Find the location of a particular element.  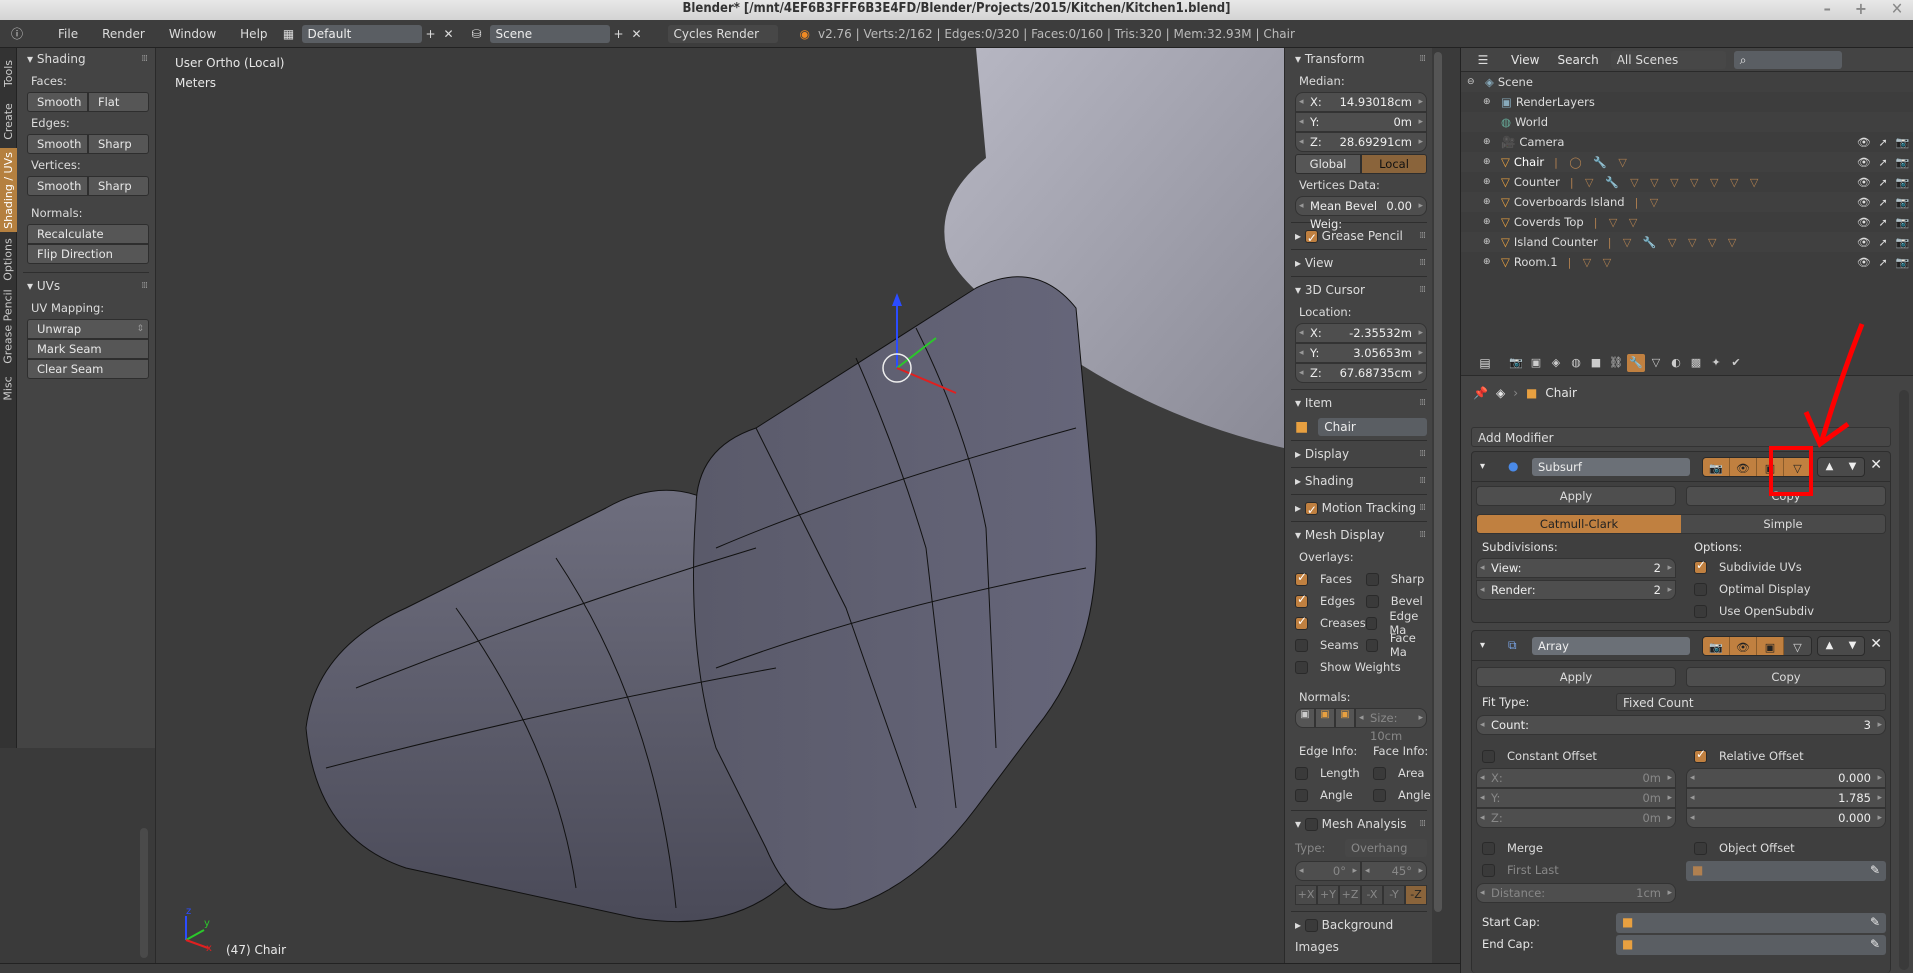

mesh-display-panel-header: ▾ Mesh Display ⁞⁞⁞ is located at coordinates (1359, 535).